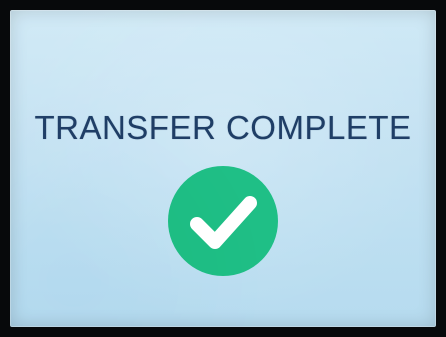 The height and width of the screenshot is (337, 446). What do you see at coordinates (223, 127) in the screenshot?
I see `status-title: TRANSFER COMPLETE` at bounding box center [223, 127].